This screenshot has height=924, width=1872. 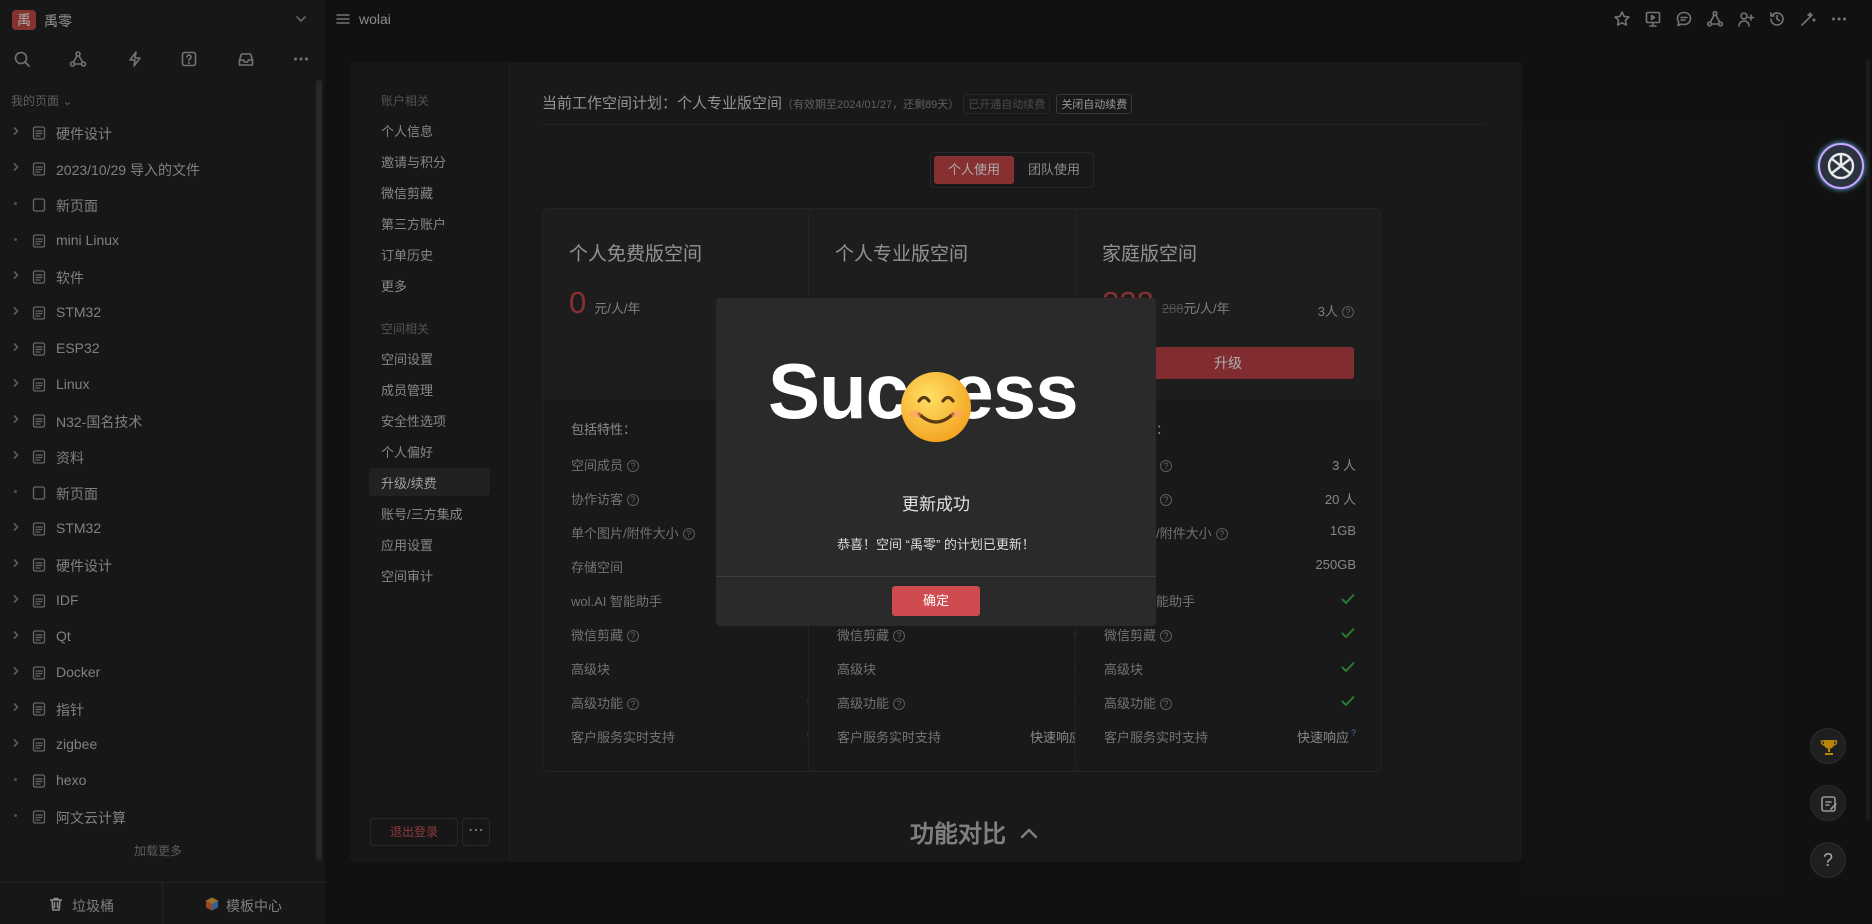 I want to click on sidebar-page-item: N32-国名技术, so click(x=158, y=420).